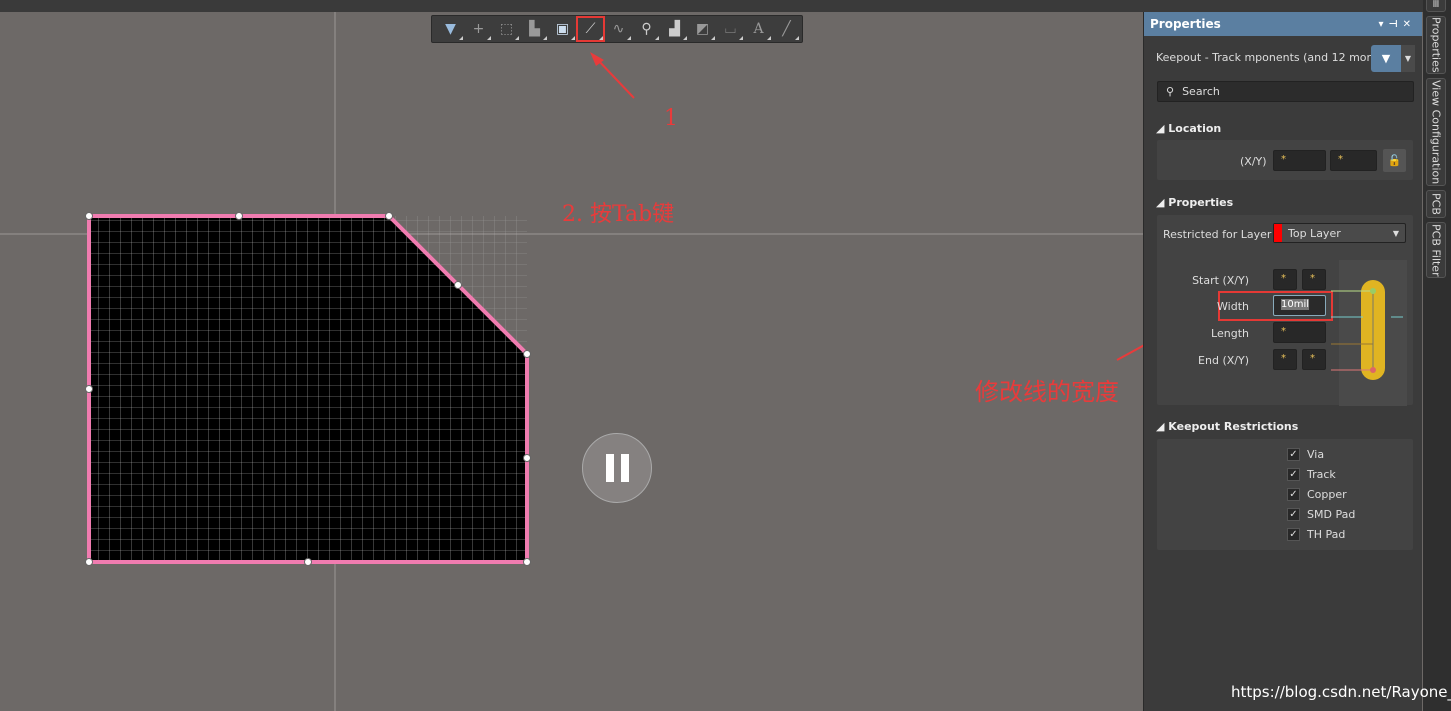 The width and height of the screenshot is (1451, 711). What do you see at coordinates (1299, 305) in the screenshot?
I see `width-input: 10mil` at bounding box center [1299, 305].